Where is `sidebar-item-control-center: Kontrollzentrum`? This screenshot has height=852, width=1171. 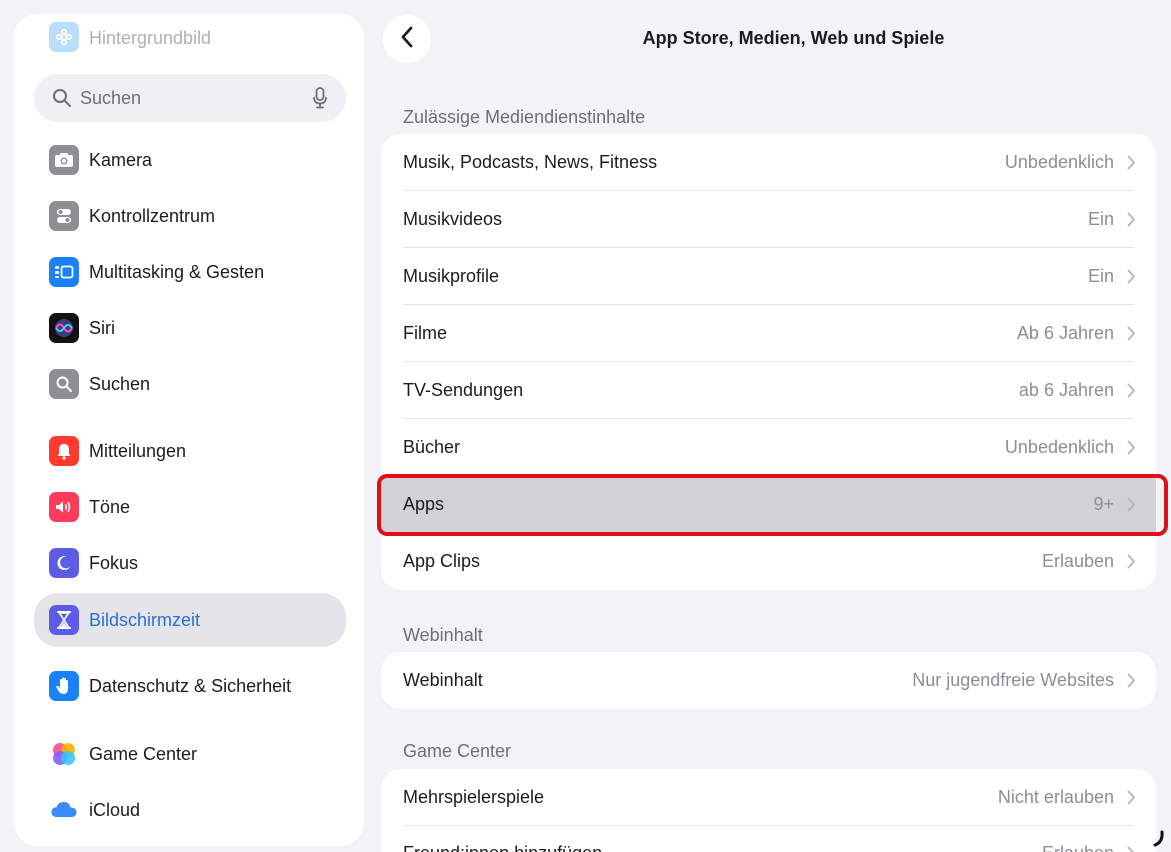 sidebar-item-control-center: Kontrollzentrum is located at coordinates (189, 216).